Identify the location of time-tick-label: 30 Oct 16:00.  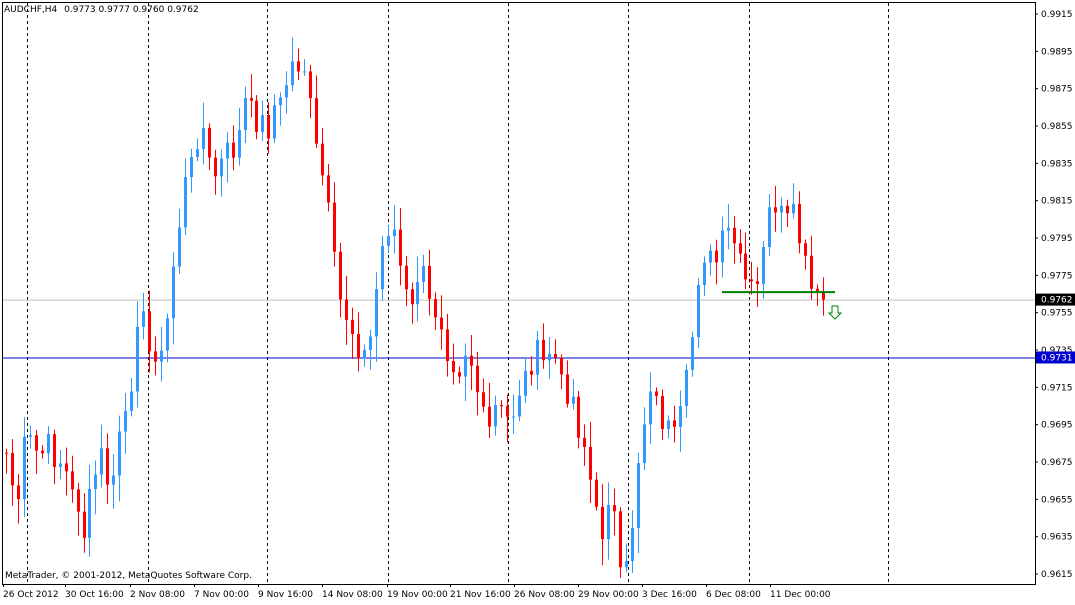
(94, 595).